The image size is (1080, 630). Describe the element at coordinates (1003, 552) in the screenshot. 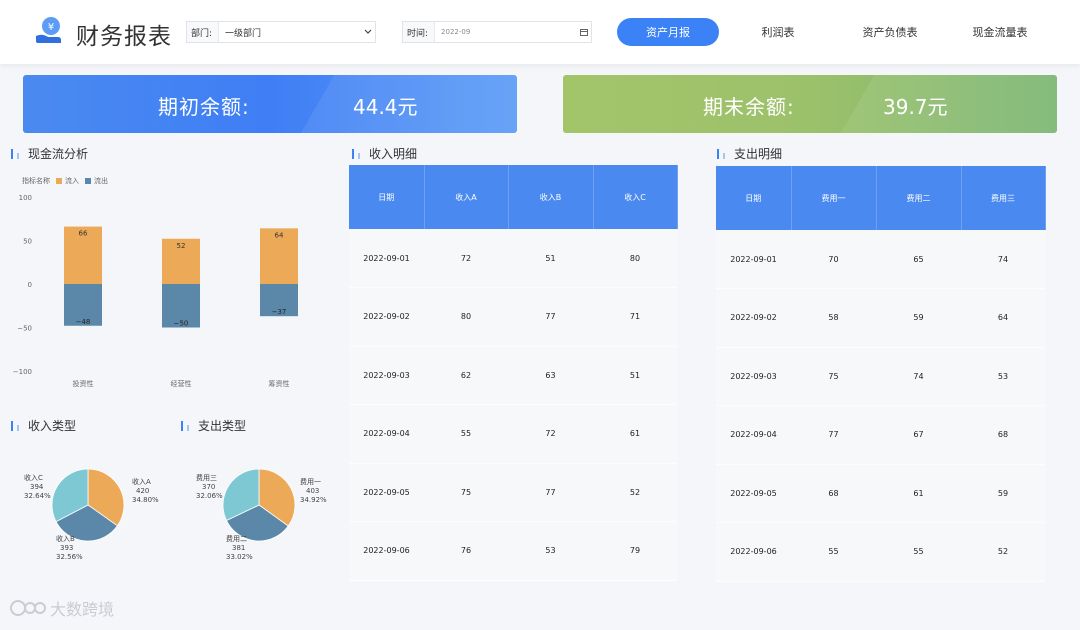

I see `table-cell: 52` at that location.